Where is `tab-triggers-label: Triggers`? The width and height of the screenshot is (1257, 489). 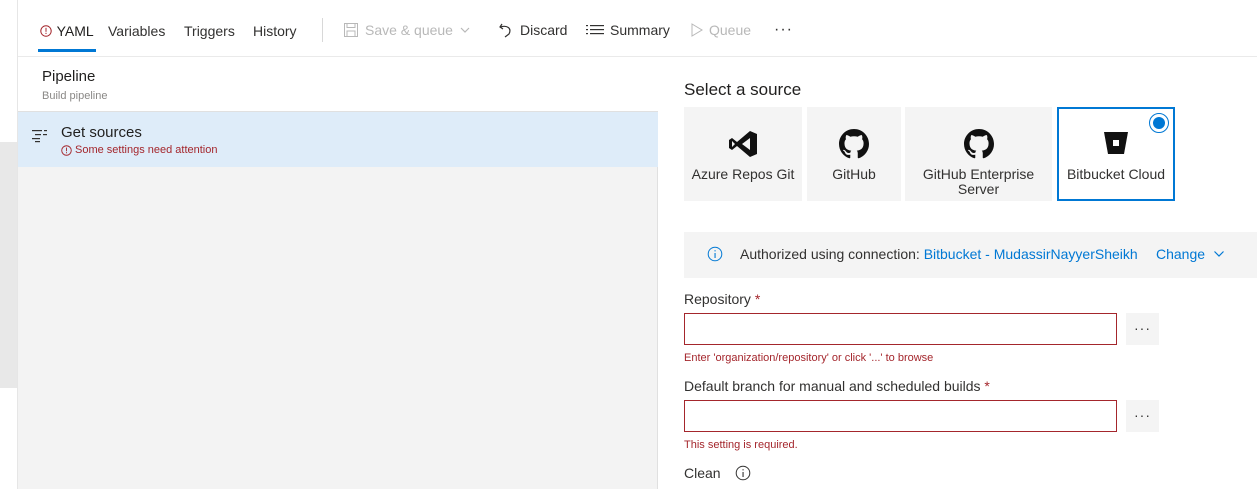
tab-triggers-label: Triggers is located at coordinates (209, 31).